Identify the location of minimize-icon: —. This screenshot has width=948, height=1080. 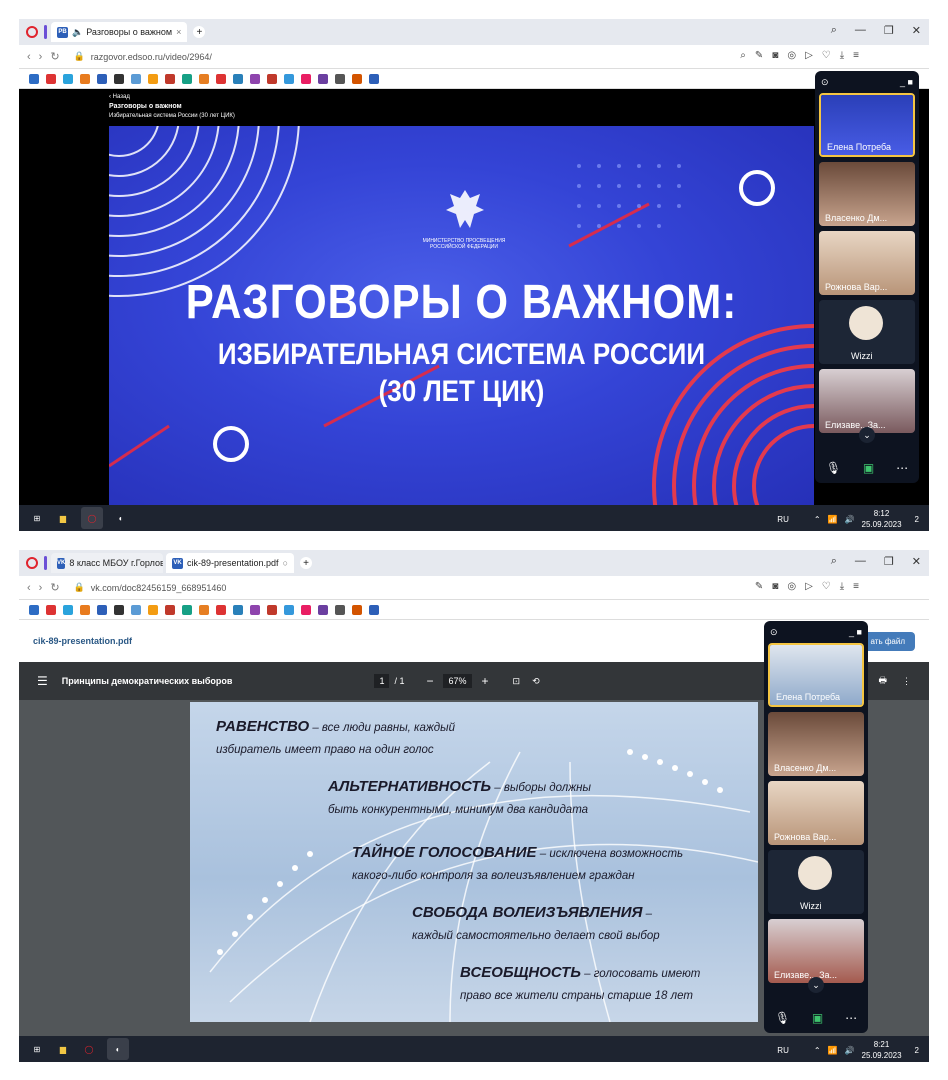
(860, 561).